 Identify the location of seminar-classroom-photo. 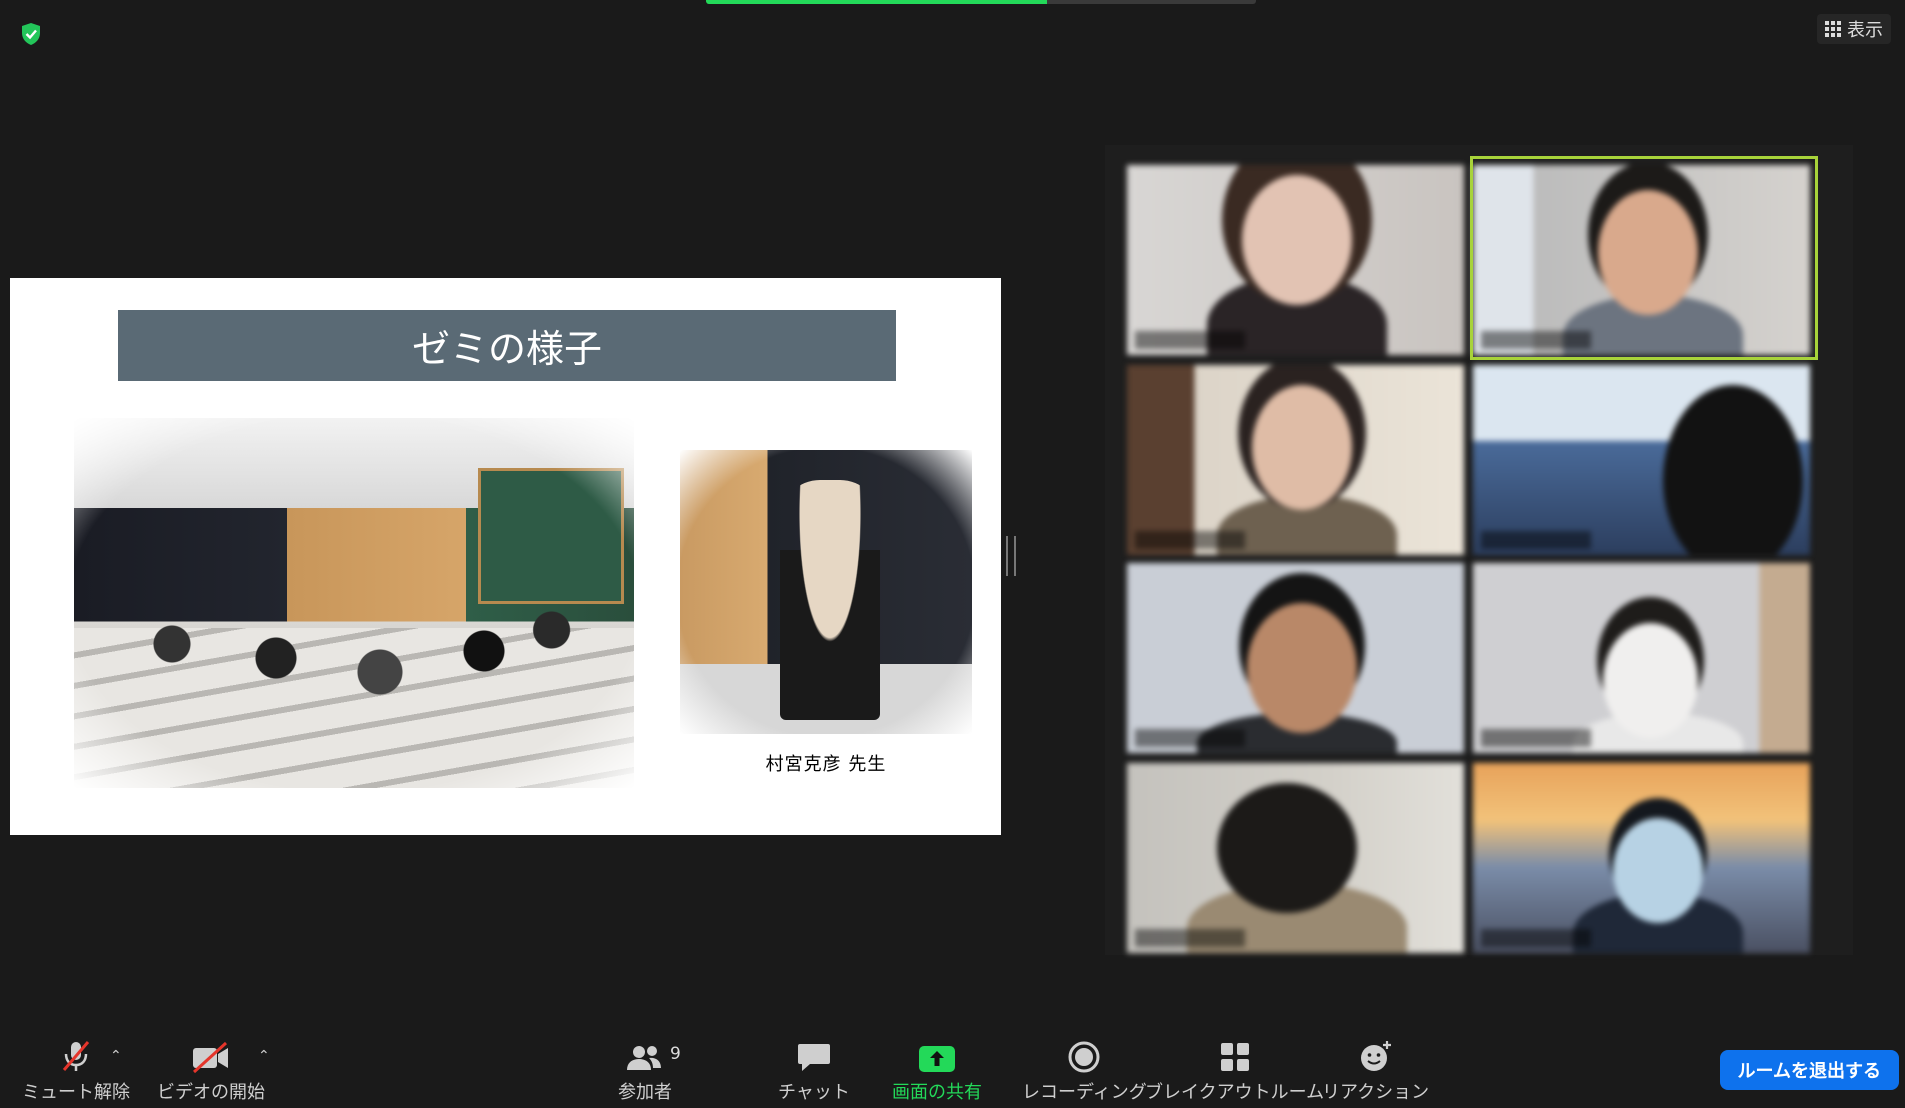
(354, 603).